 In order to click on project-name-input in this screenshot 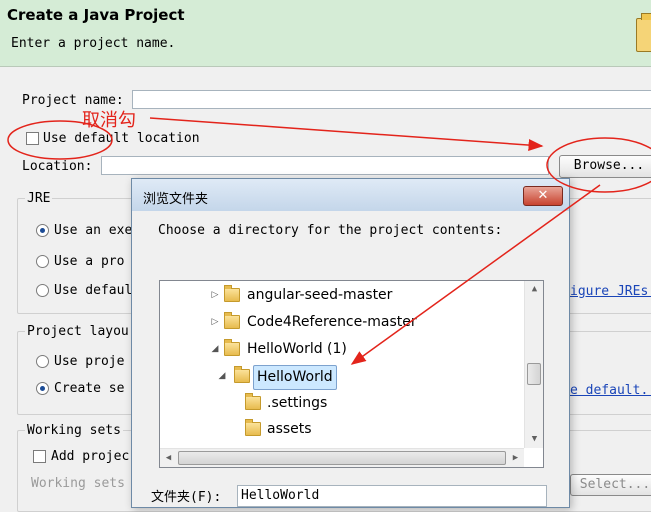, I will do `click(391, 99)`.